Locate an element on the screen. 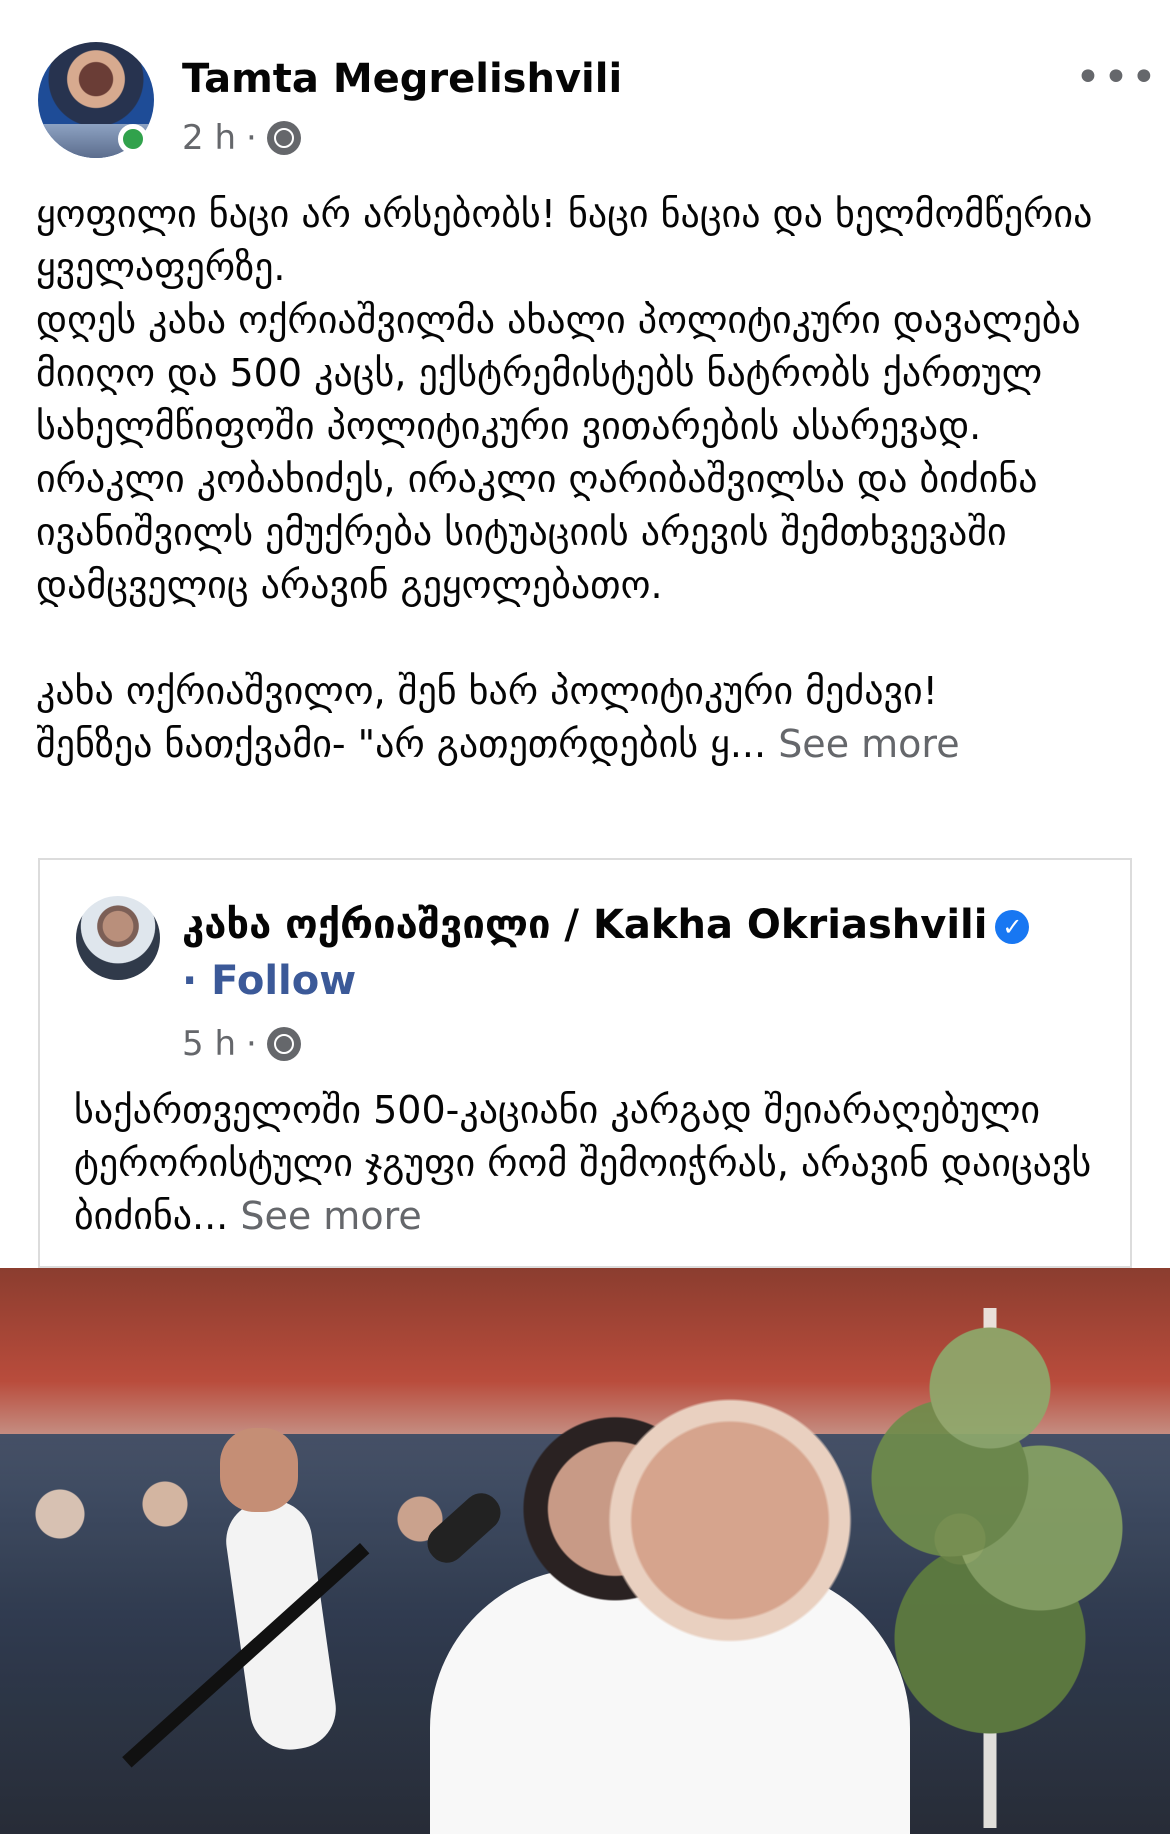  shared-post-time: 5 h is located at coordinates (209, 1044).